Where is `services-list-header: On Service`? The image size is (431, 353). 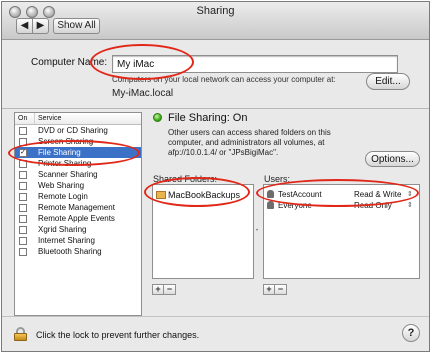 services-list-header: On Service is located at coordinates (78, 119).